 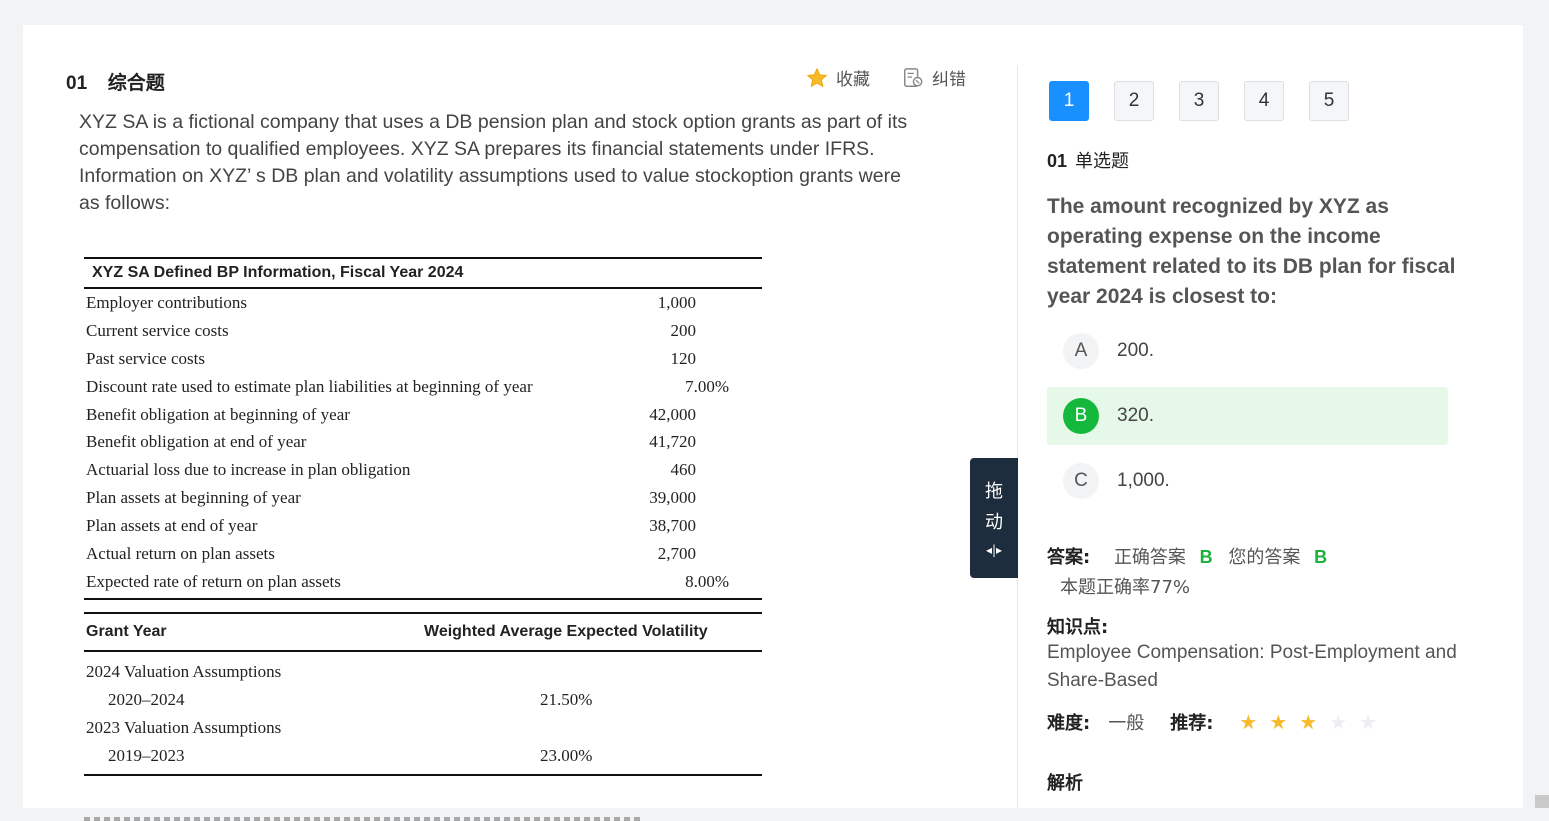 What do you see at coordinates (1192, 556) in the screenshot?
I see `answer-line: 答案: 正确答案 B 您的答案 B` at bounding box center [1192, 556].